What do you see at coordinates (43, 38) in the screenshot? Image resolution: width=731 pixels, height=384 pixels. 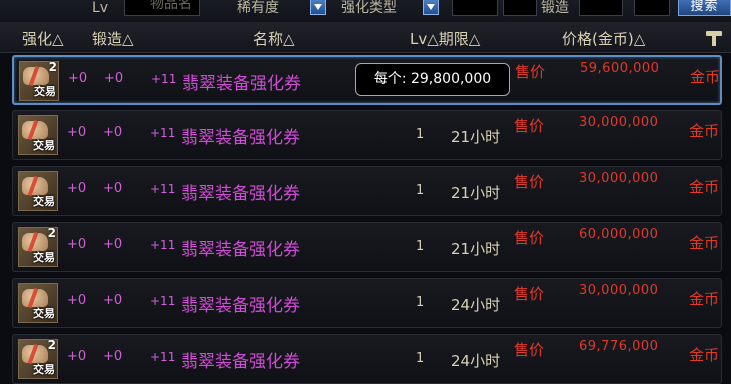 I see `sort-enhance-header: 强化△` at bounding box center [43, 38].